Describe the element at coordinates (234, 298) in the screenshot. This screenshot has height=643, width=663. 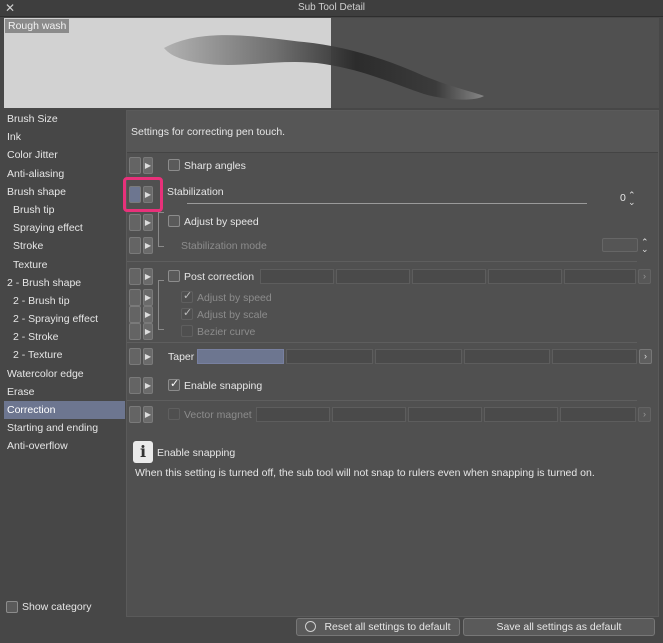
I see `post-adjust-speed-label: Adjust by speed` at that location.